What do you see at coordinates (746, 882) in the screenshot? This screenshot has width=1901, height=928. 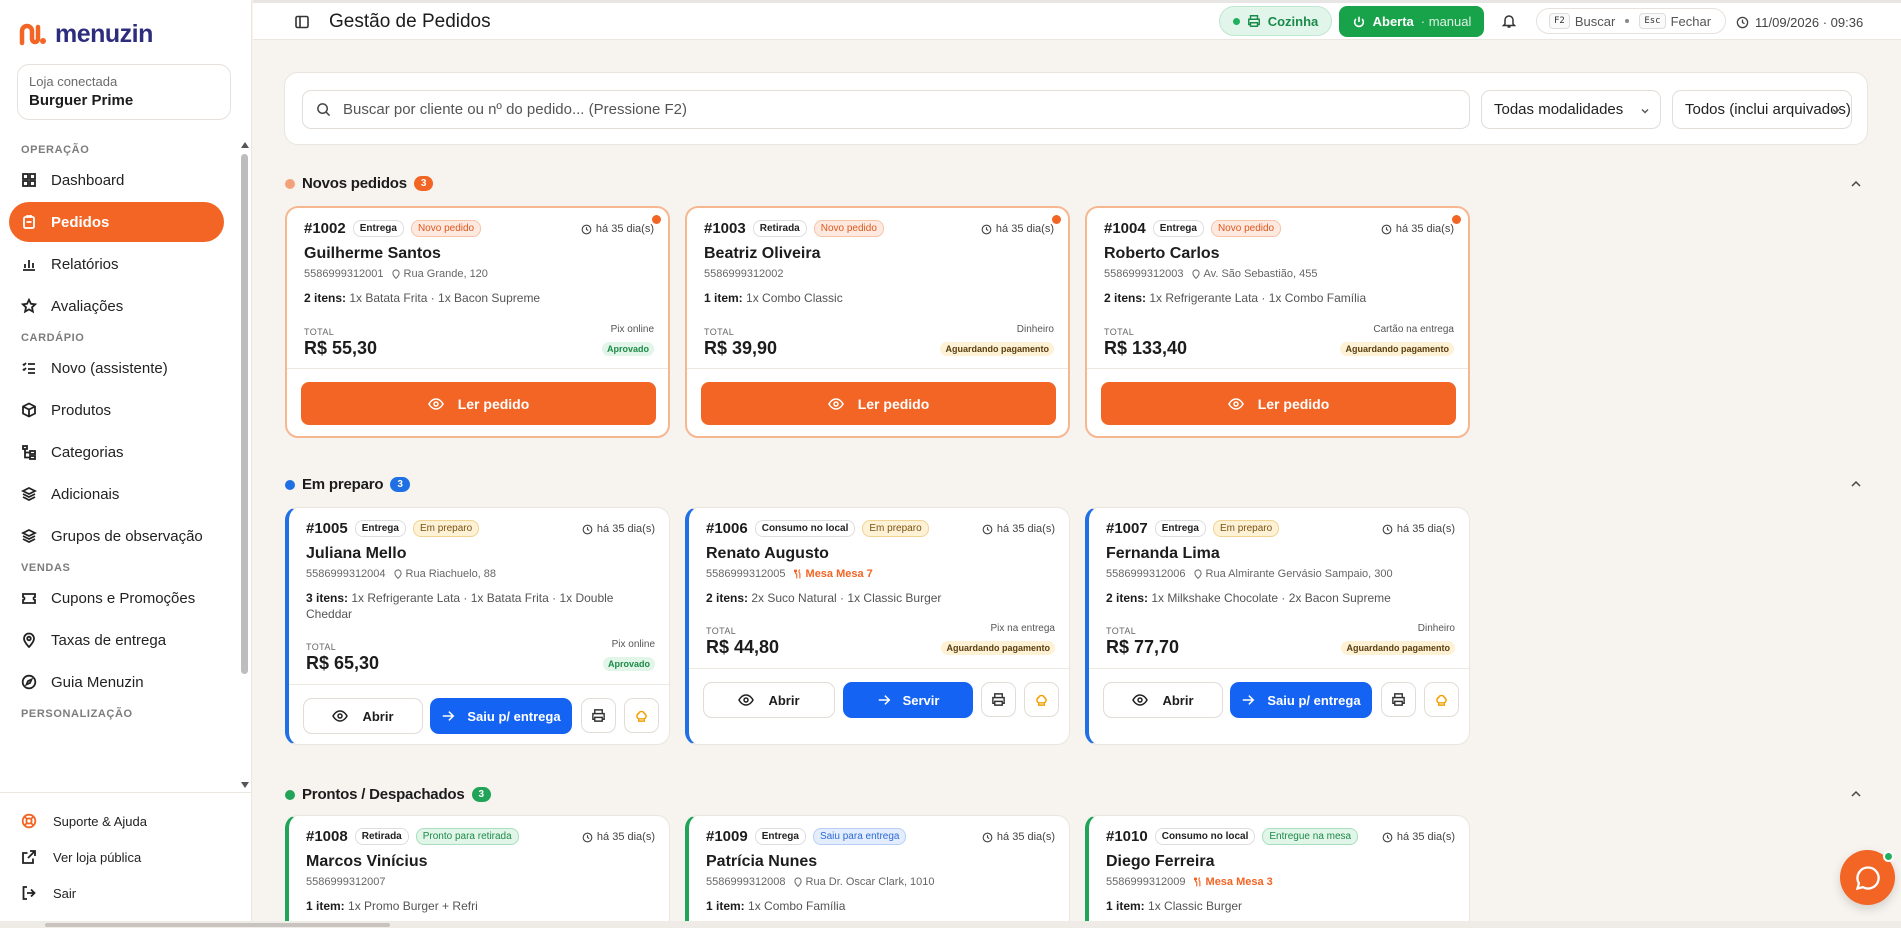 I see `customer-phone: 5586999312008` at bounding box center [746, 882].